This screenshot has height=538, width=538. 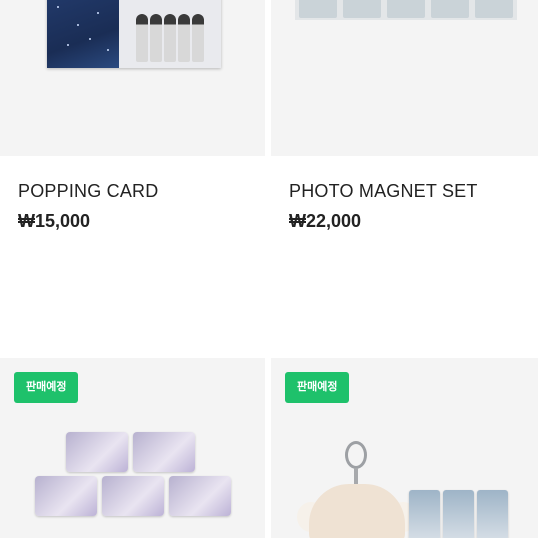 I want to click on product-title: POPPING CARD, so click(x=88, y=191).